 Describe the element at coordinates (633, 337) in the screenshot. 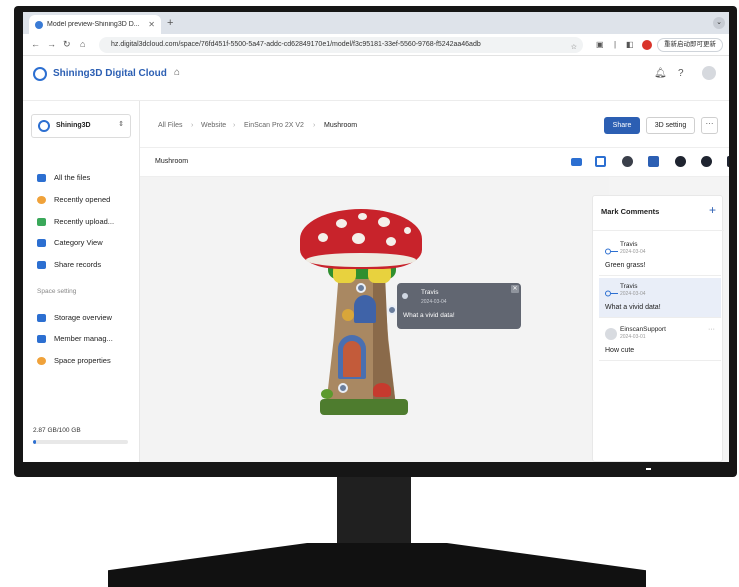

I see `comment-date: 2024-03-01` at that location.